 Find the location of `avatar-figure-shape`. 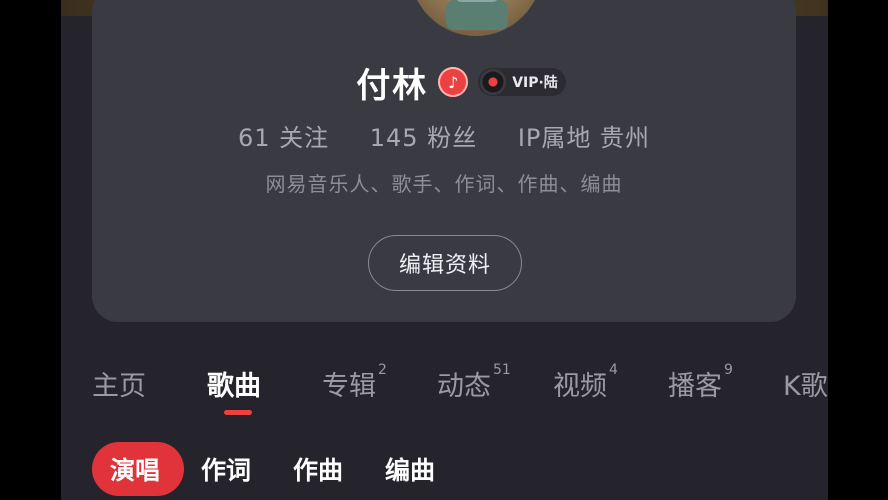

avatar-figure-shape is located at coordinates (477, 1).